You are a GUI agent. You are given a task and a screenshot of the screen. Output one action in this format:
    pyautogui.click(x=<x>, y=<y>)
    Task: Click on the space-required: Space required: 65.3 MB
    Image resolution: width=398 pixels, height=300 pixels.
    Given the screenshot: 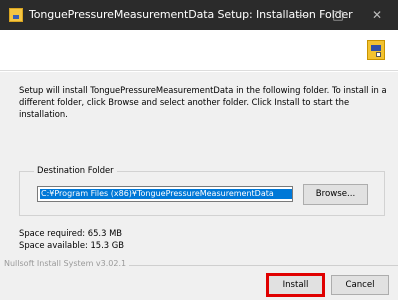 What is the action you would take?
    pyautogui.click(x=71, y=233)
    